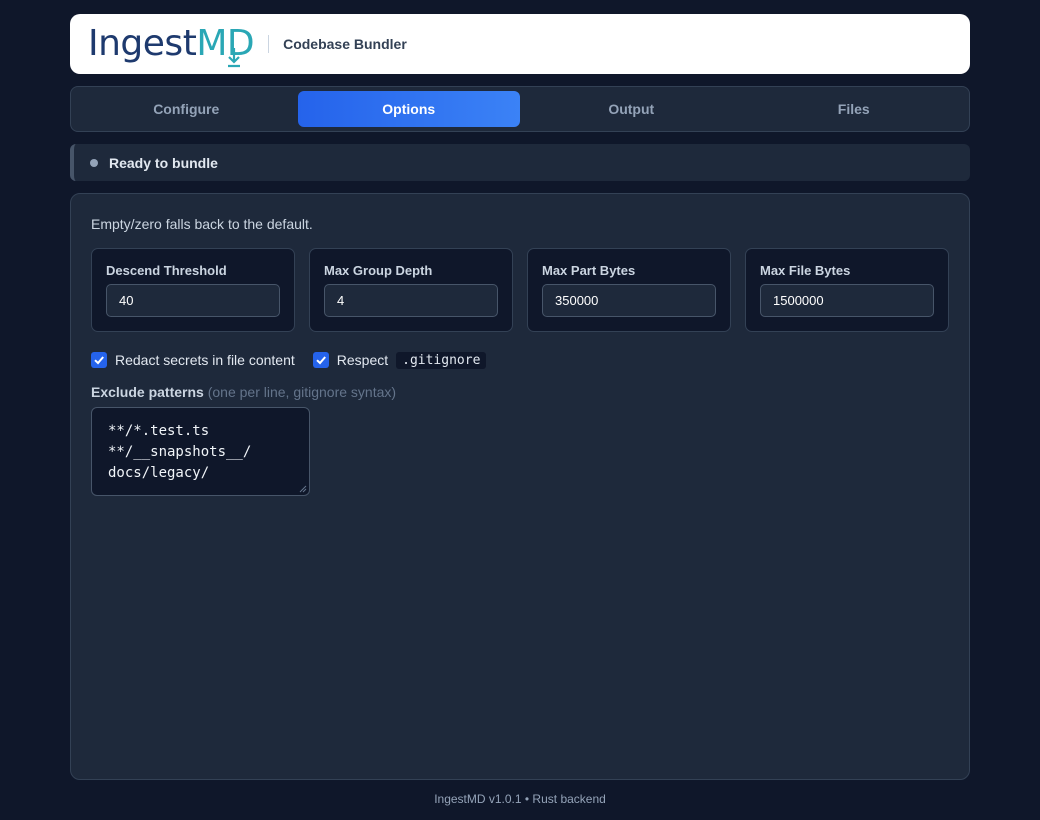  What do you see at coordinates (854, 109) in the screenshot?
I see `tab-files: Files` at bounding box center [854, 109].